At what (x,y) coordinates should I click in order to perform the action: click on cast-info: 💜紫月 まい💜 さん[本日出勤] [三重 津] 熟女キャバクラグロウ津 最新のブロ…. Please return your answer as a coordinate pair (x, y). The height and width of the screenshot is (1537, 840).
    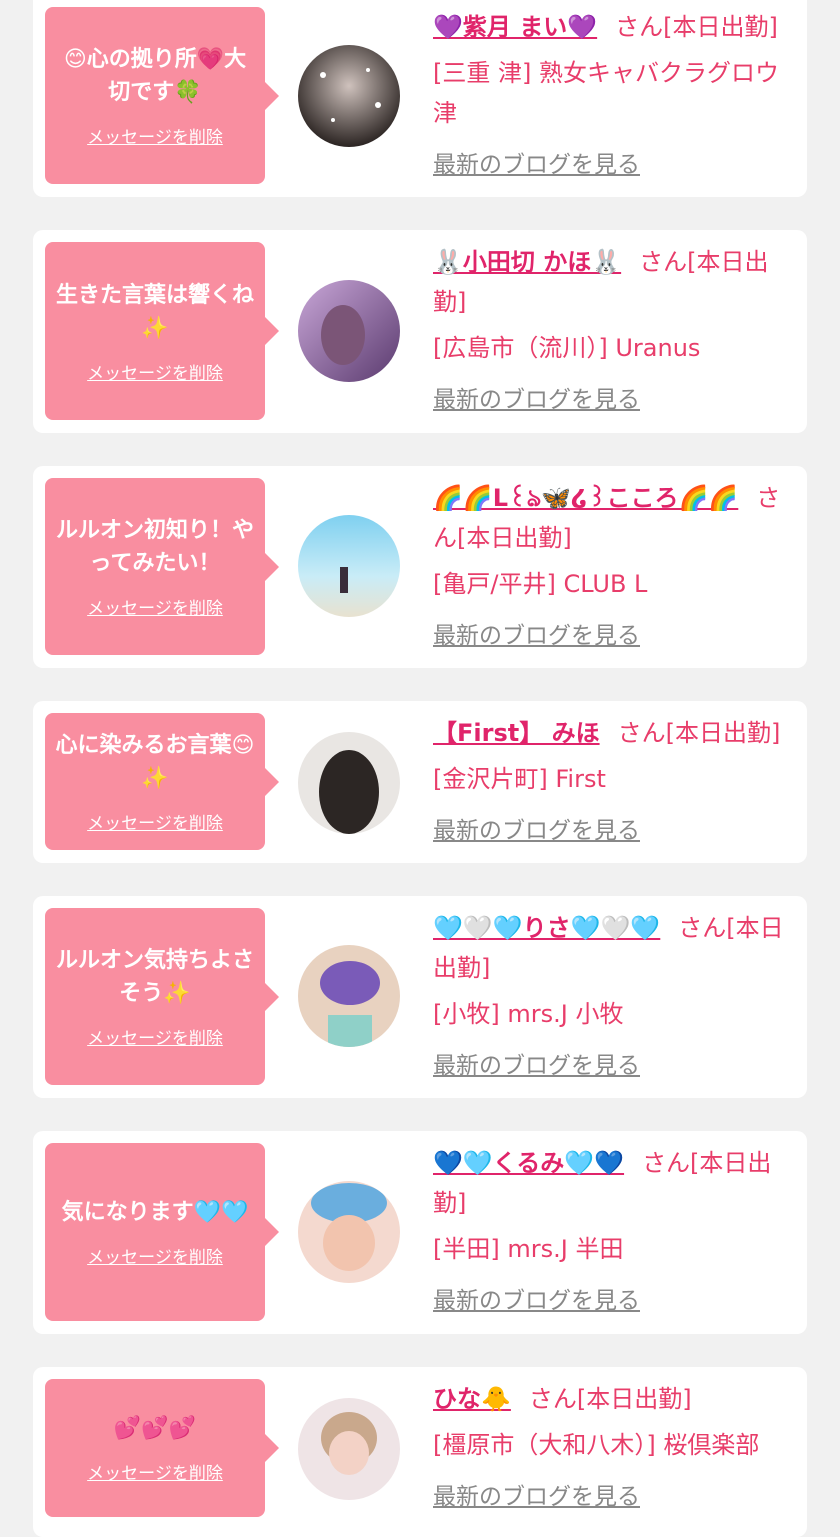
    Looking at the image, I should click on (614, 96).